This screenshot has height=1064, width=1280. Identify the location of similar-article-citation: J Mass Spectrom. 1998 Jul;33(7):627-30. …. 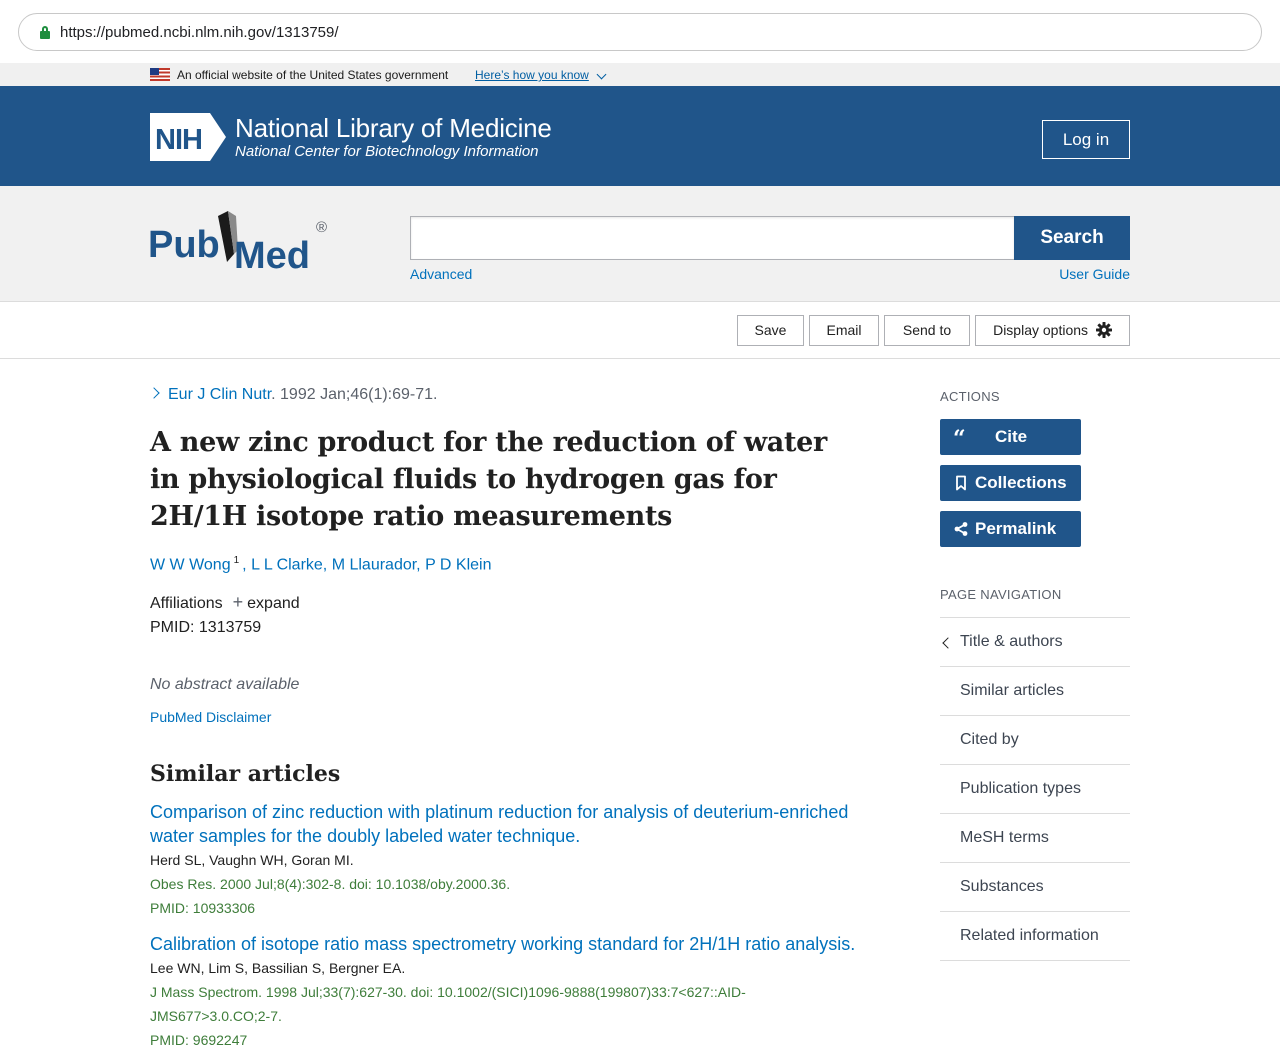
(448, 1004).